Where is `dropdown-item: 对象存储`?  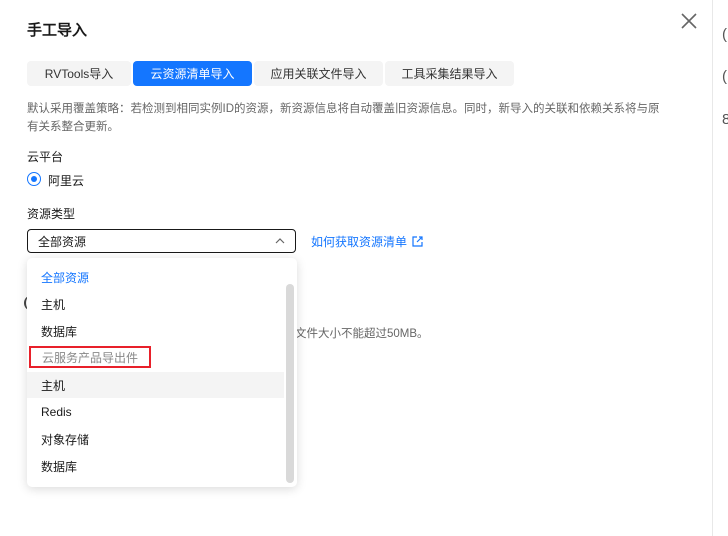 dropdown-item: 对象存储 is located at coordinates (155, 439).